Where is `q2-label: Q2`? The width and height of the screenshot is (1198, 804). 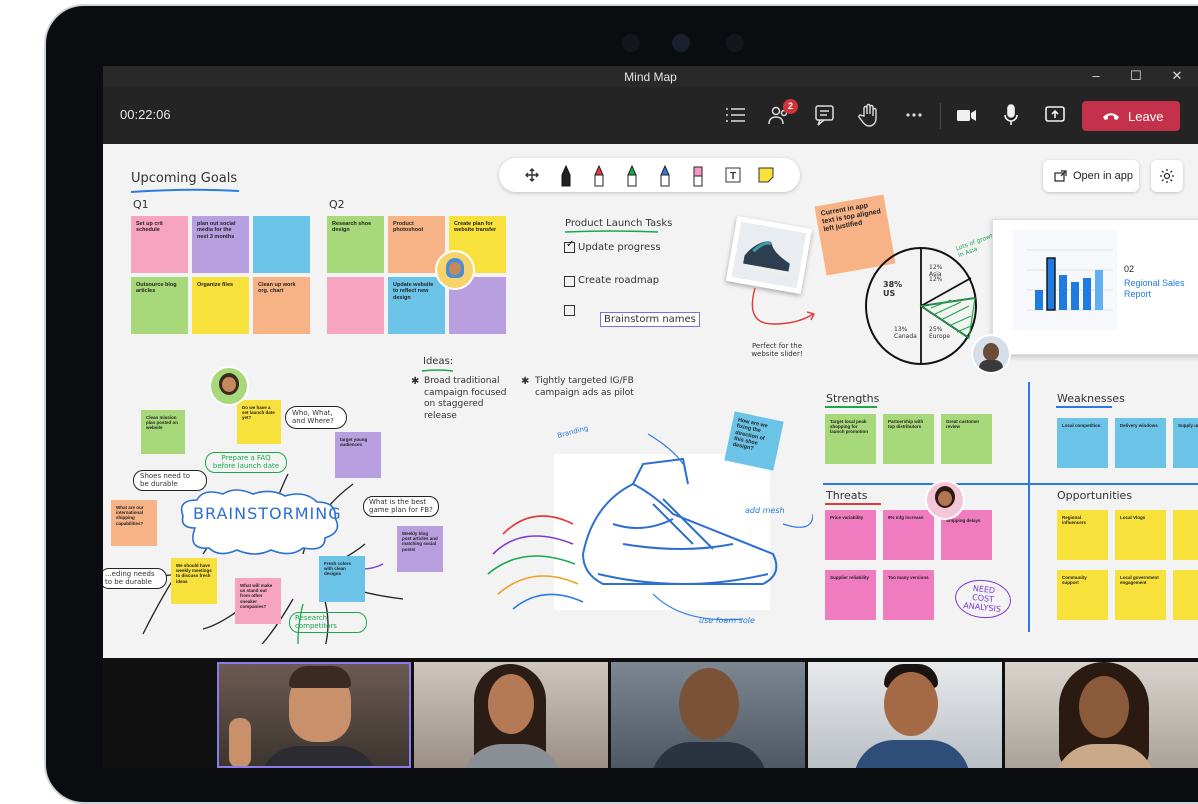
q2-label: Q2 is located at coordinates (337, 204).